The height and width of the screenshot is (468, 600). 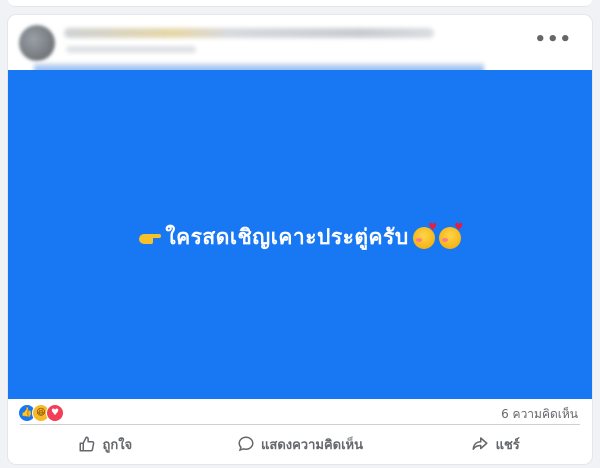 What do you see at coordinates (117, 445) in the screenshot?
I see `like-label: ถูกใจ` at bounding box center [117, 445].